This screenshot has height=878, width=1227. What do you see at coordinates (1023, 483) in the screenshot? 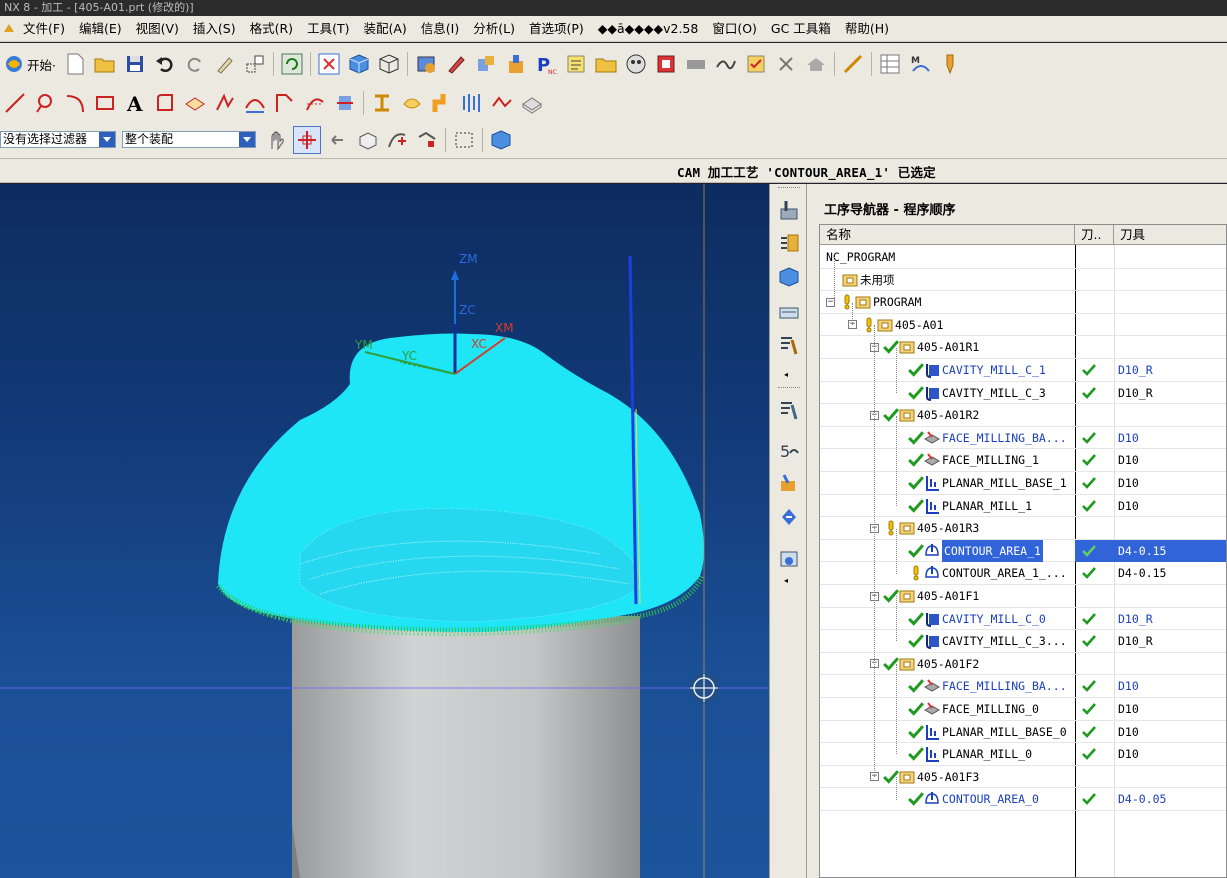
I see `tree-operation-row: PLANAR_MILL_BASE_1 D10` at bounding box center [1023, 483].